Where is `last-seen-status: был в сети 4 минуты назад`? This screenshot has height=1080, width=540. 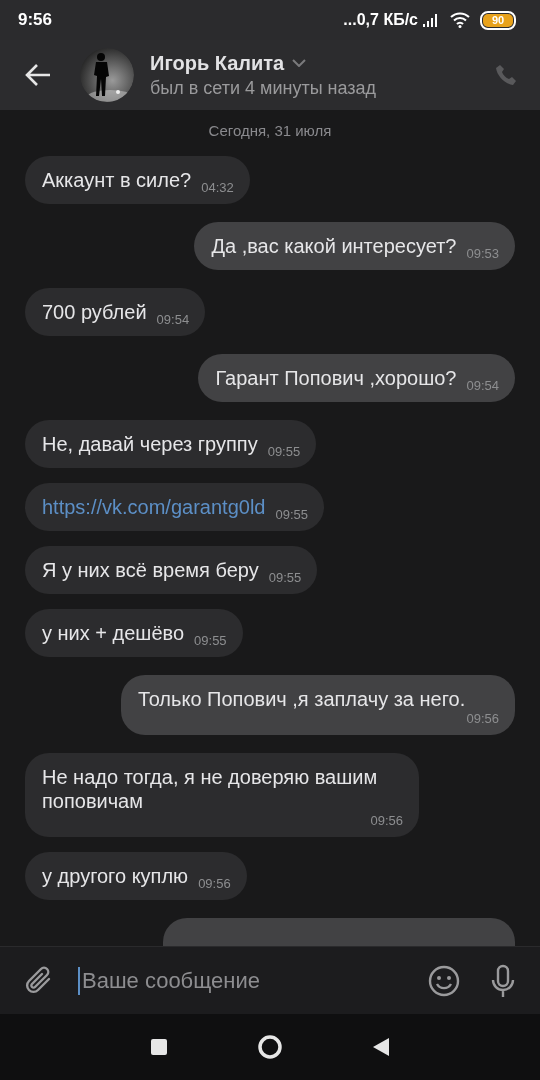
last-seen-status: был в сети 4 минуты назад is located at coordinates (264, 88).